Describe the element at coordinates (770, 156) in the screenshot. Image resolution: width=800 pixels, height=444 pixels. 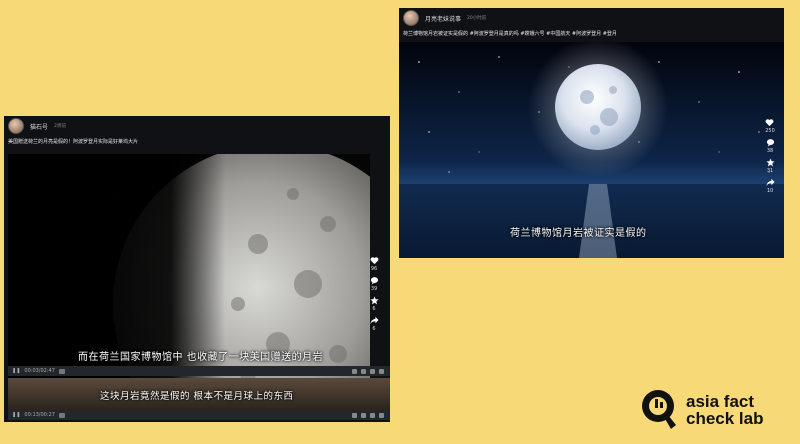
I see `action-column: 250 38 31 10` at that location.